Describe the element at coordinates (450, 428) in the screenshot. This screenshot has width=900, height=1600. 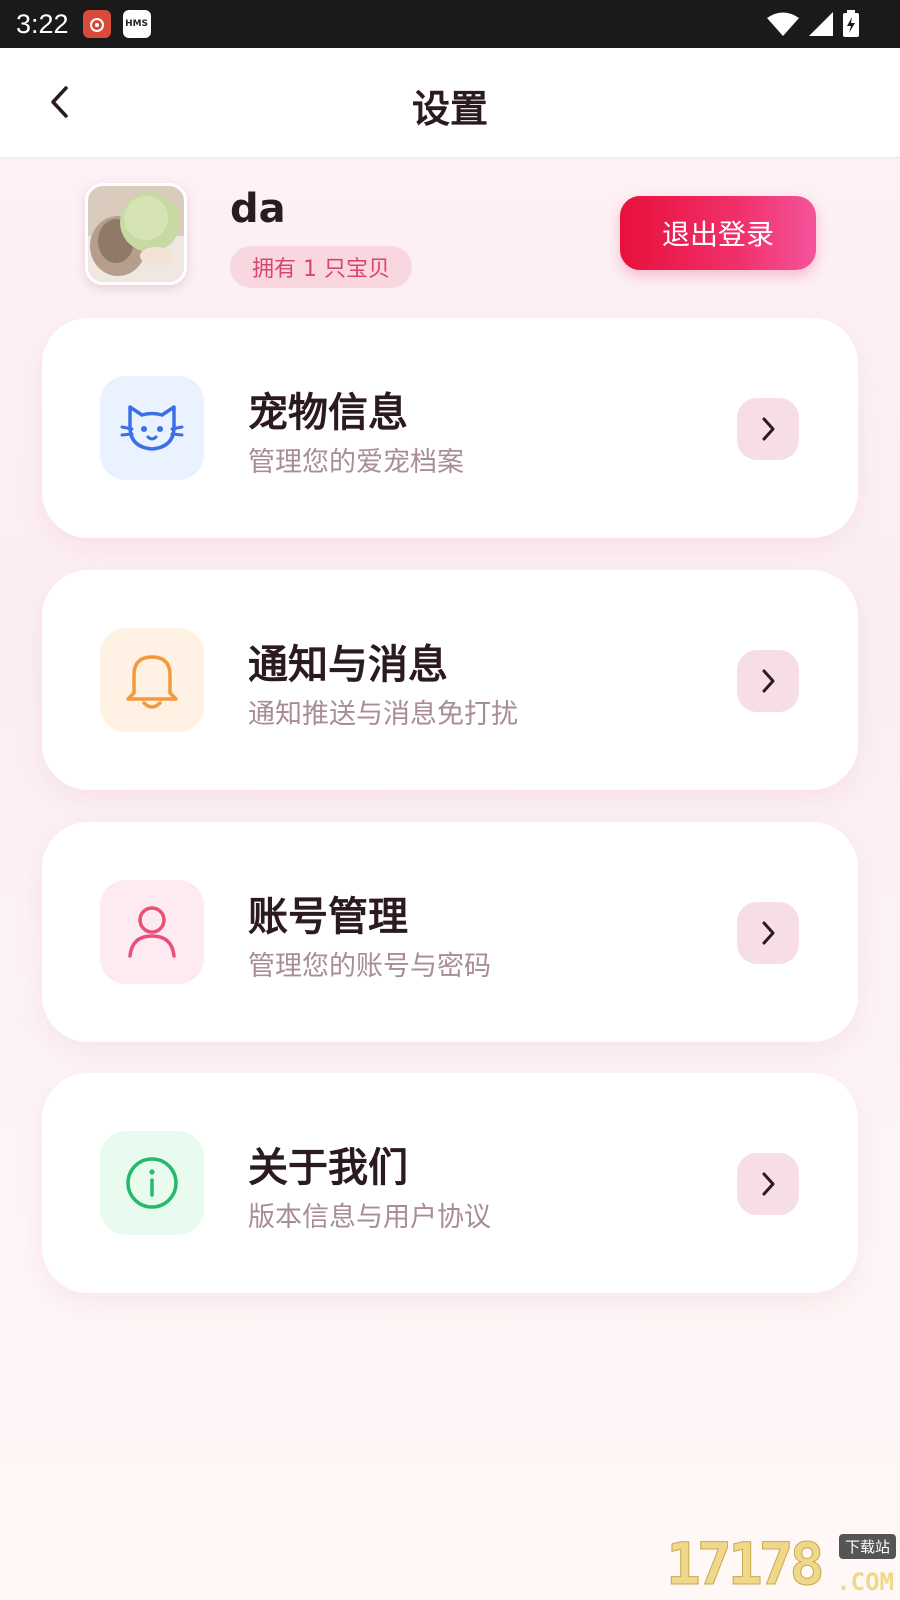
I see `menu-item-pet-info: 宠物信息 管理您的爱宠档案` at that location.